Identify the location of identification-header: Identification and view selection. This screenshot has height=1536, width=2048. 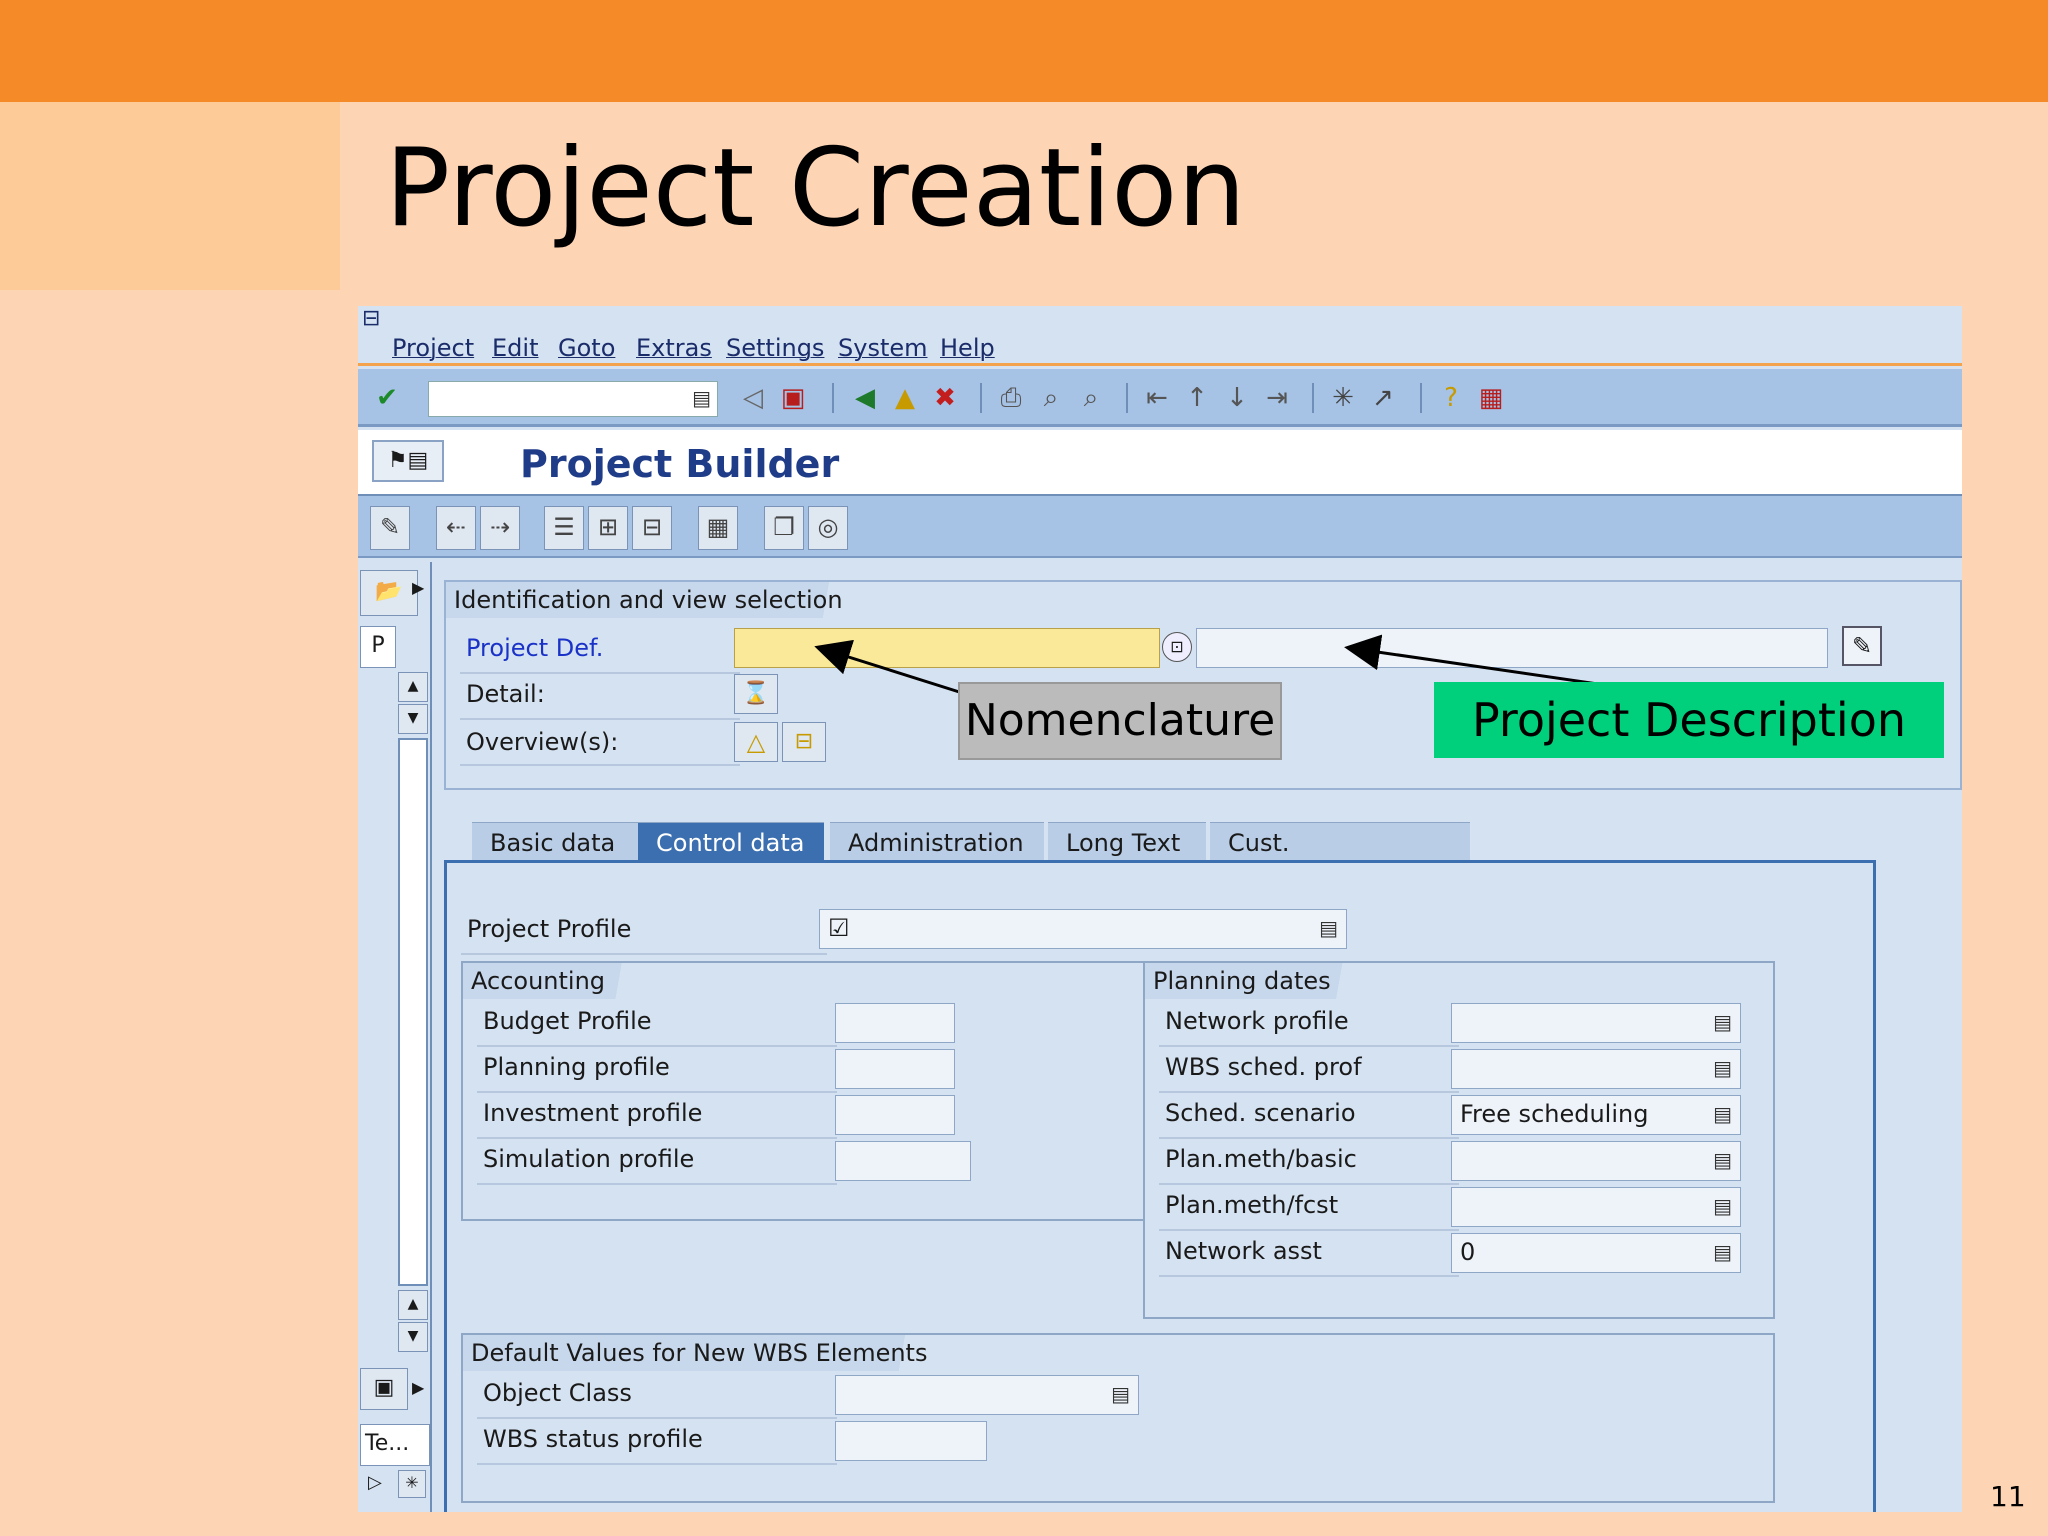
(660, 600).